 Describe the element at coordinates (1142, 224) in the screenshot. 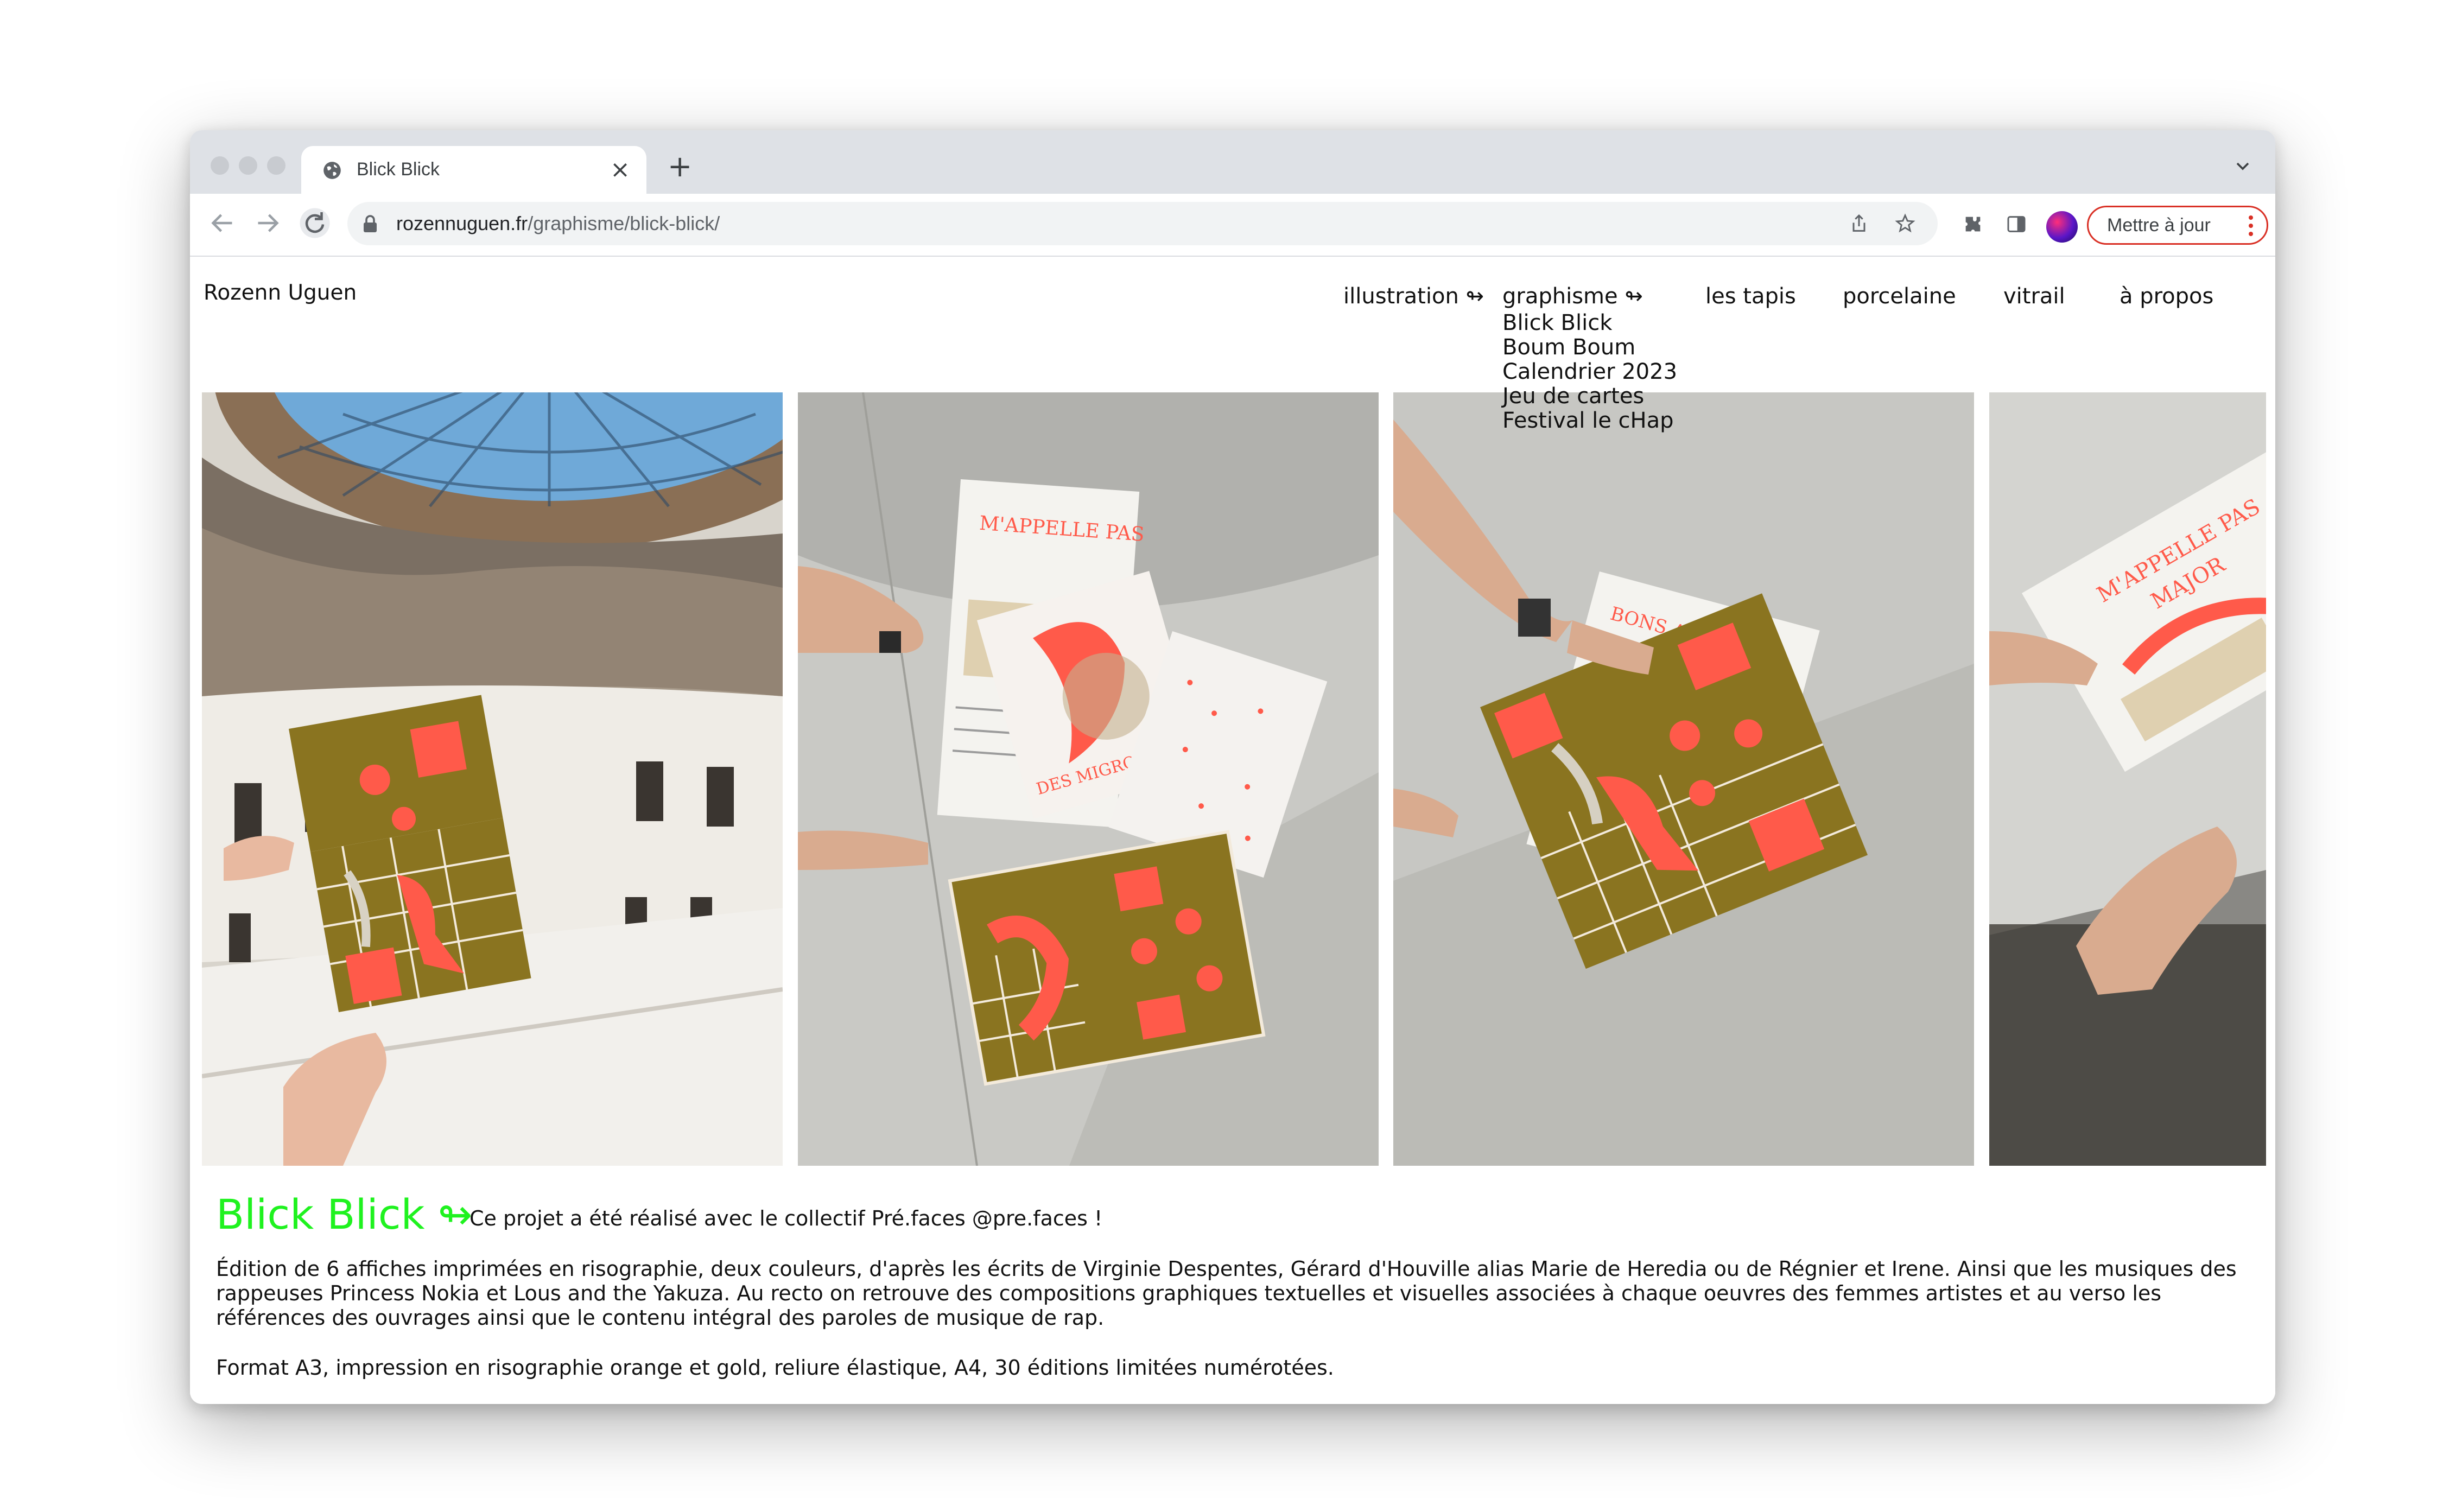

I see `address-bar: rozennuguen.fr/graphisme/blick-blick/` at that location.